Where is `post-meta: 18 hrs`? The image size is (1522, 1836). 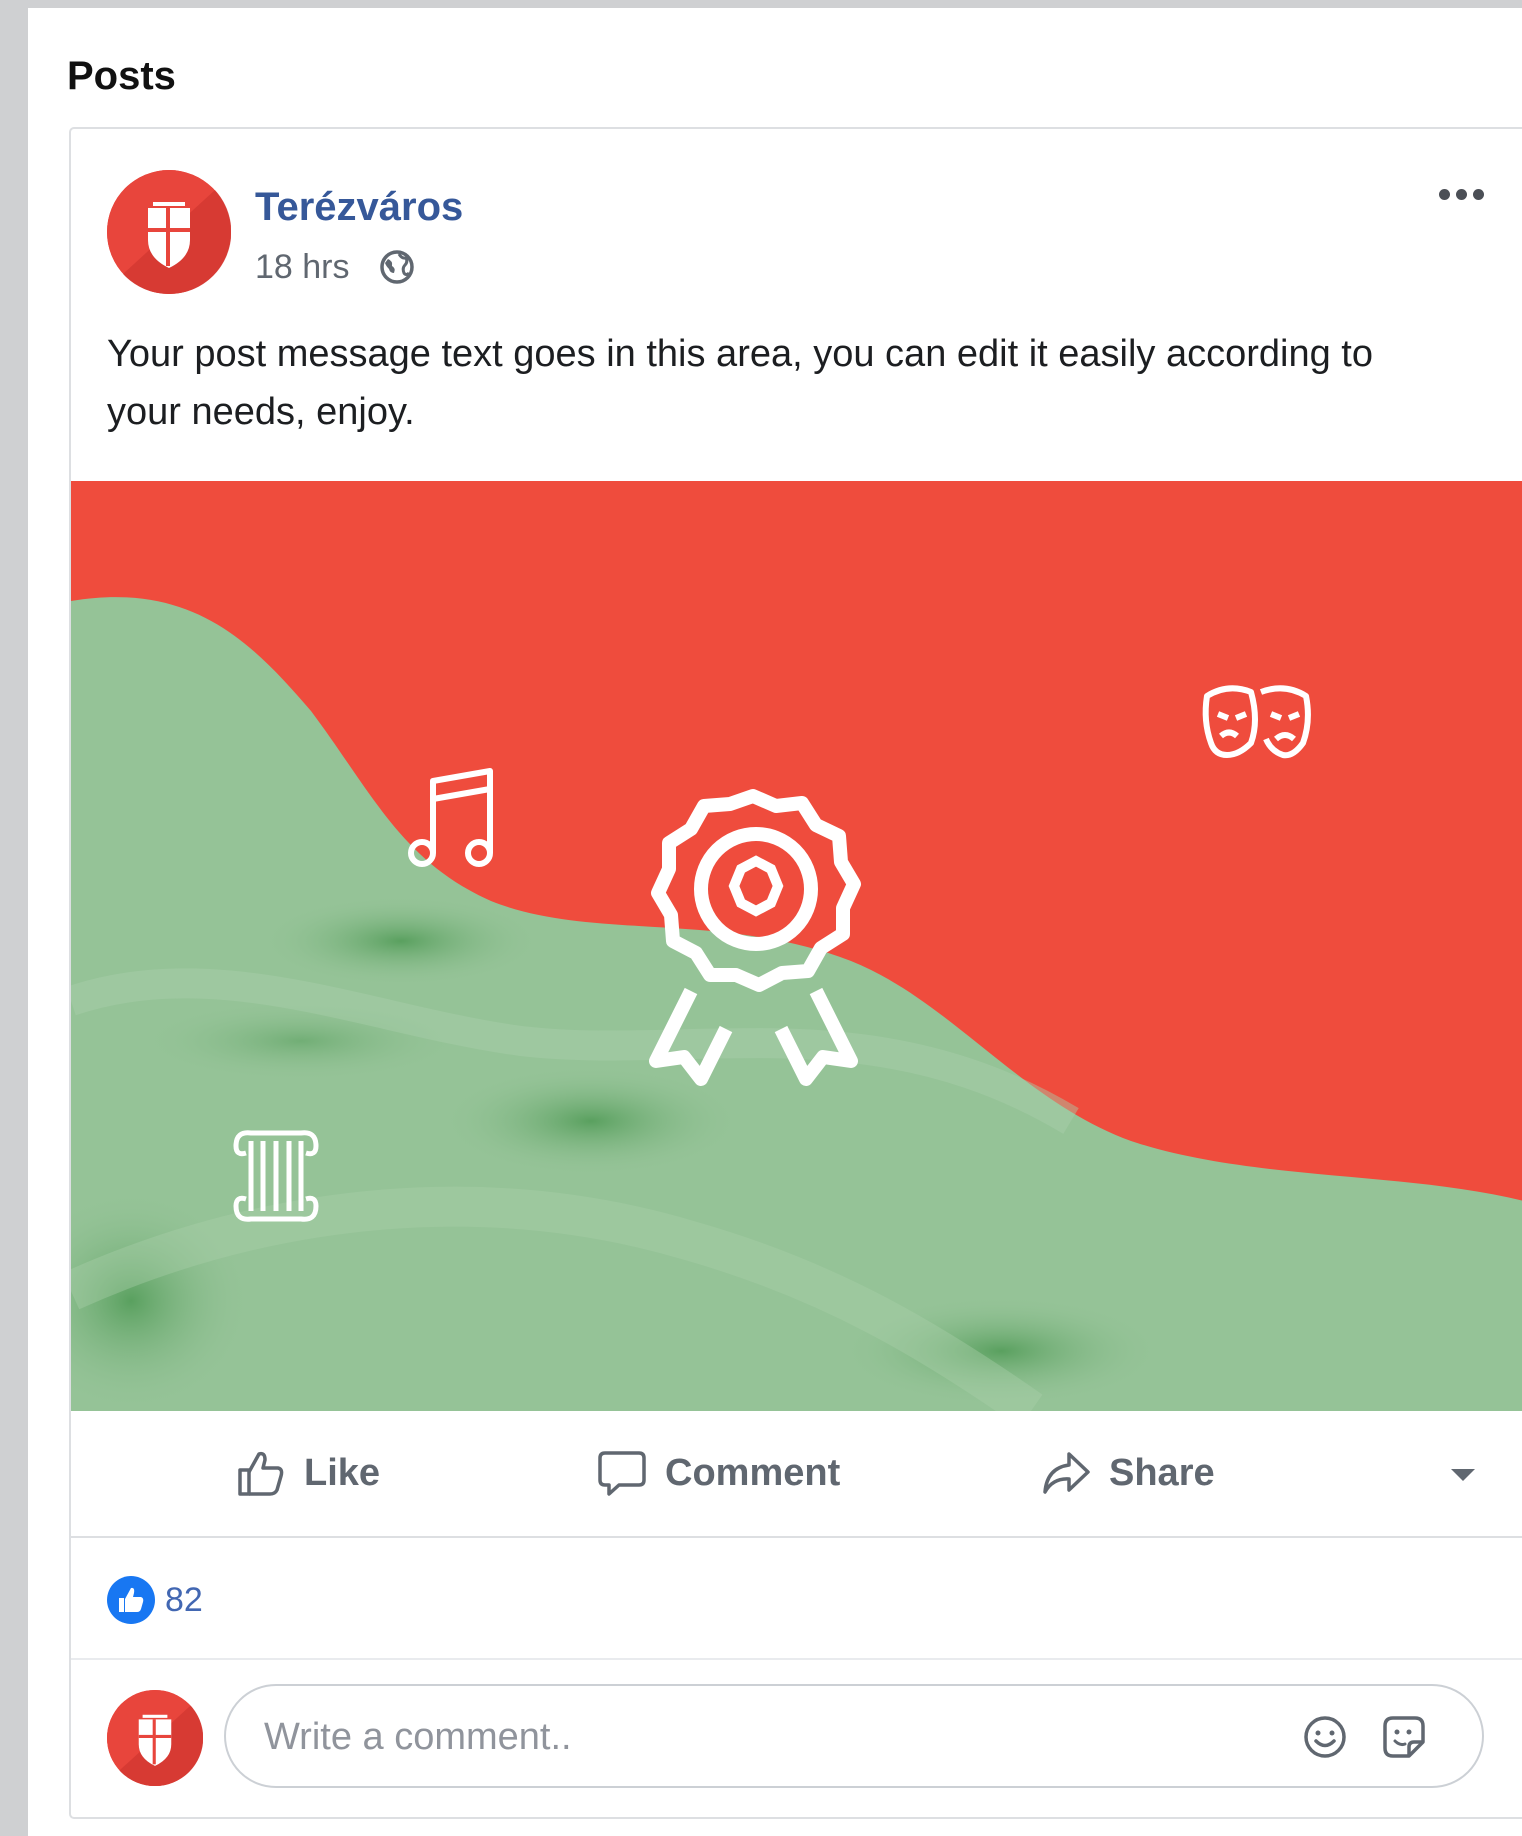 post-meta: 18 hrs is located at coordinates (335, 267).